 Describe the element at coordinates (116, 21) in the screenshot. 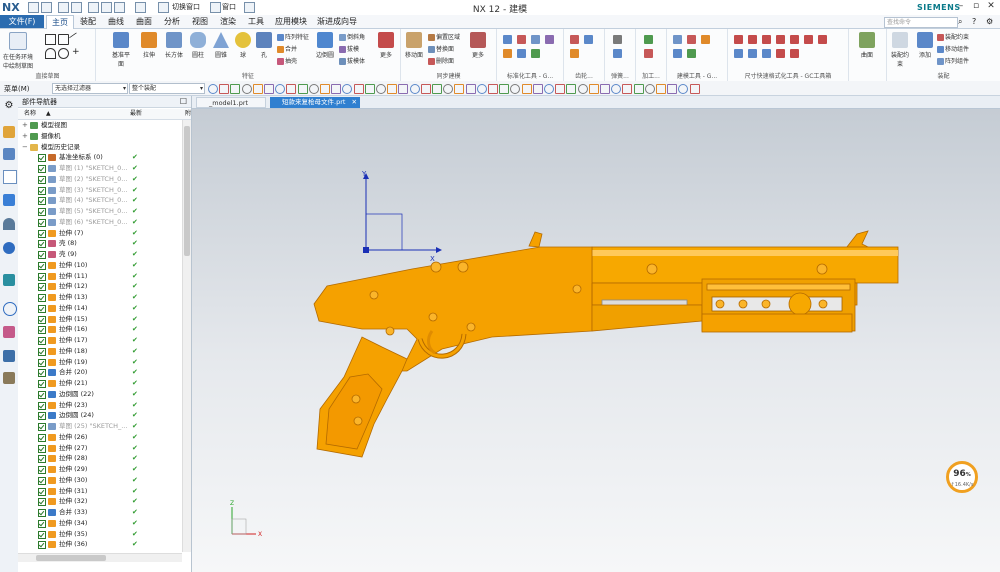

I see `tab-curve: 曲线` at that location.